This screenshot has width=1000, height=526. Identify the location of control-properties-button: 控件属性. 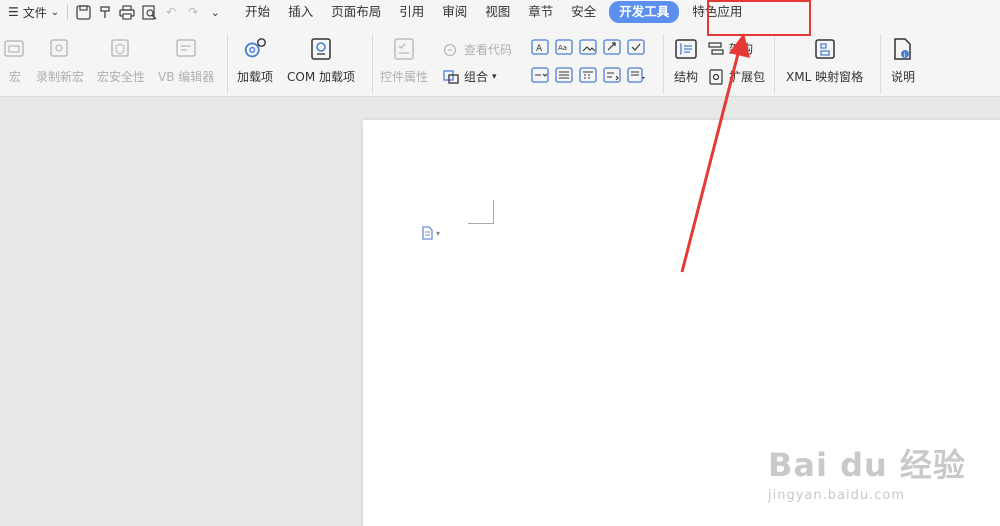
(404, 54).